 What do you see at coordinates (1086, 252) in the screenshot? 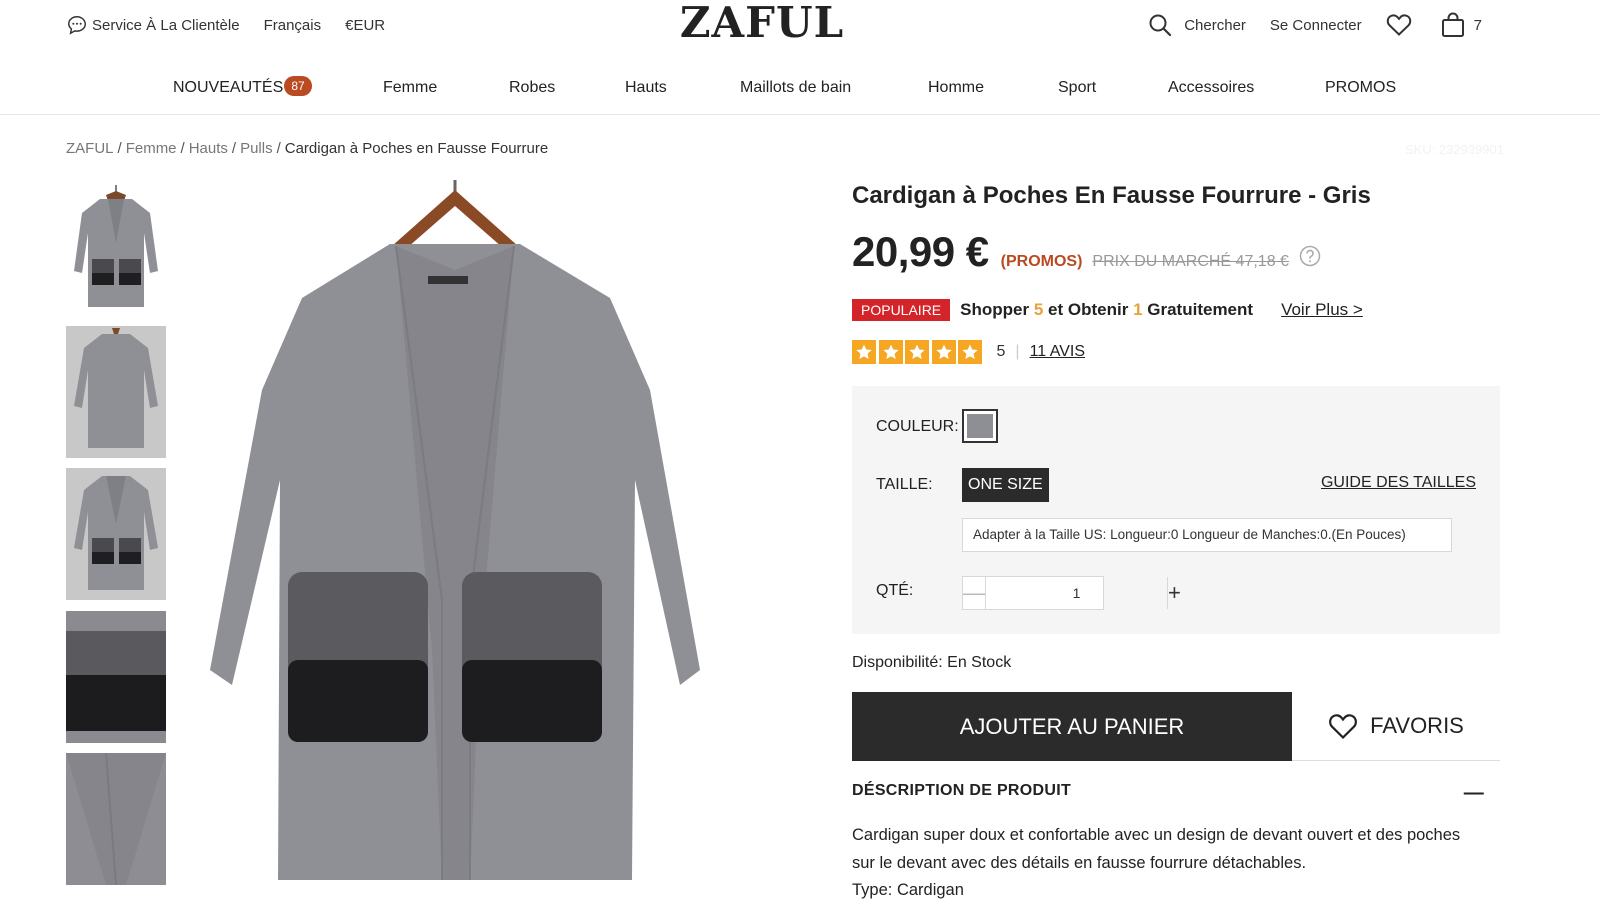
I see `price-row: 20,99 € (PROMOS) PRIX DU MARCHÉ 47,18 €` at bounding box center [1086, 252].